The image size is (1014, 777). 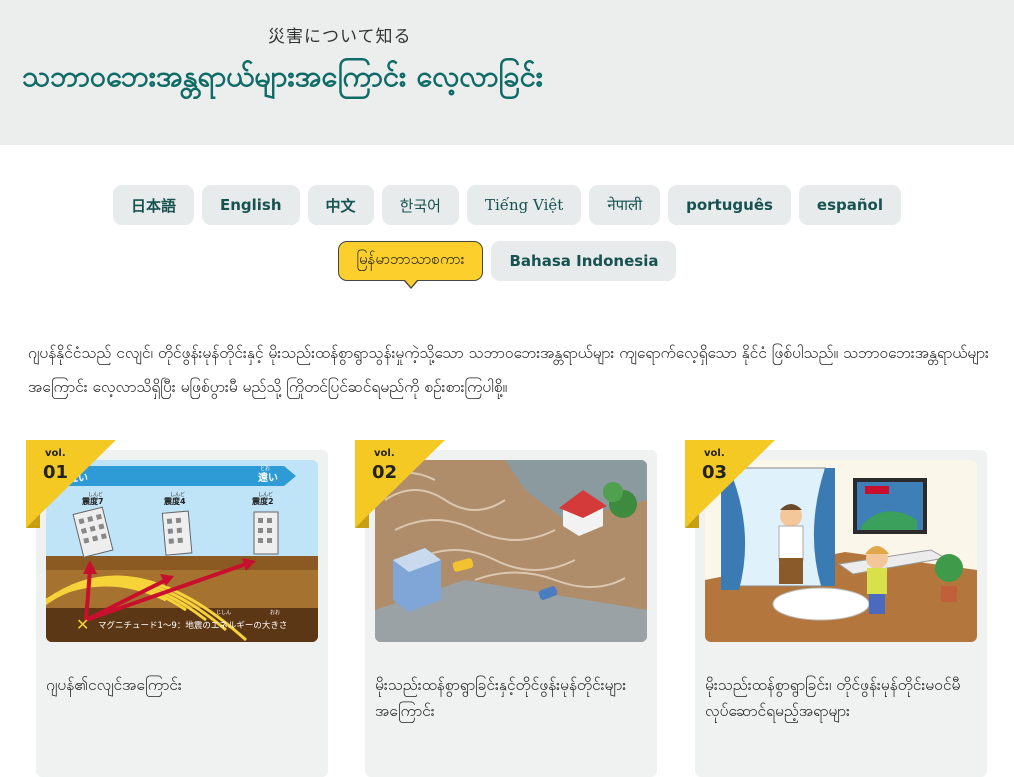 I want to click on seismic-2-label: 震度2, so click(x=262, y=501).